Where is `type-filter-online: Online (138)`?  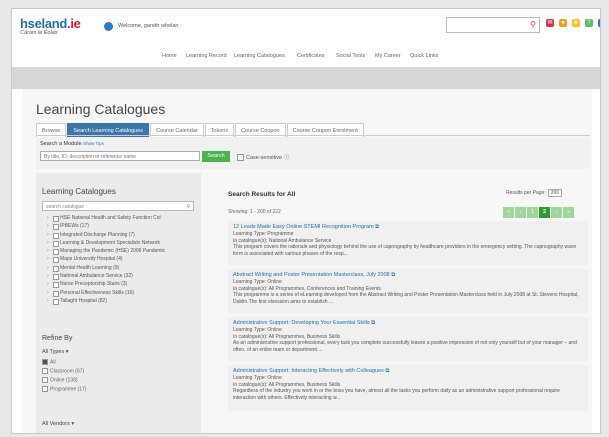
type-filter-online: Online (138) is located at coordinates (60, 380).